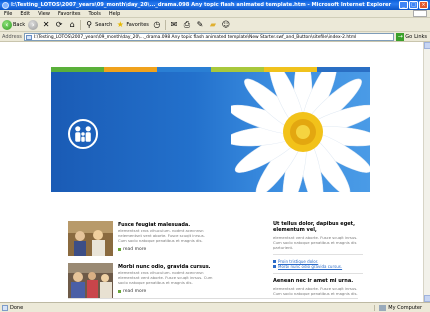  What do you see at coordinates (5, 307) in the screenshot?
I see `done-page-icon` at bounding box center [5, 307].